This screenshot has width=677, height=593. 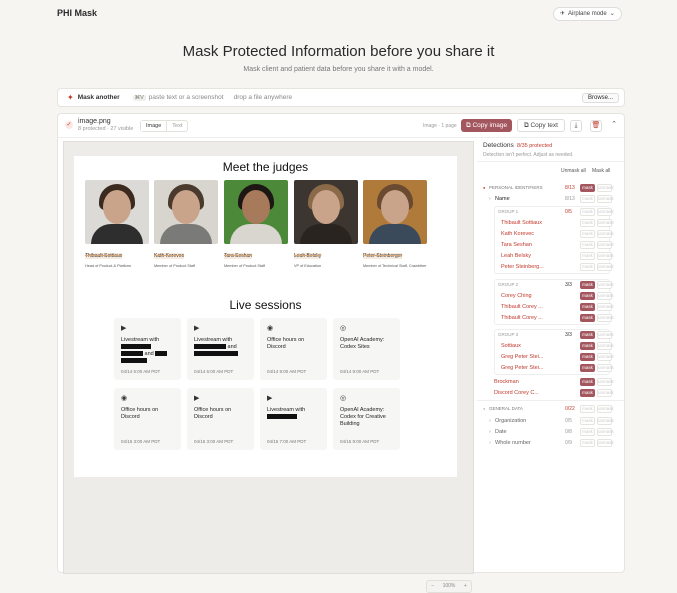 I want to click on type-date: › Date 0/8 mask unmask, so click(x=550, y=432).